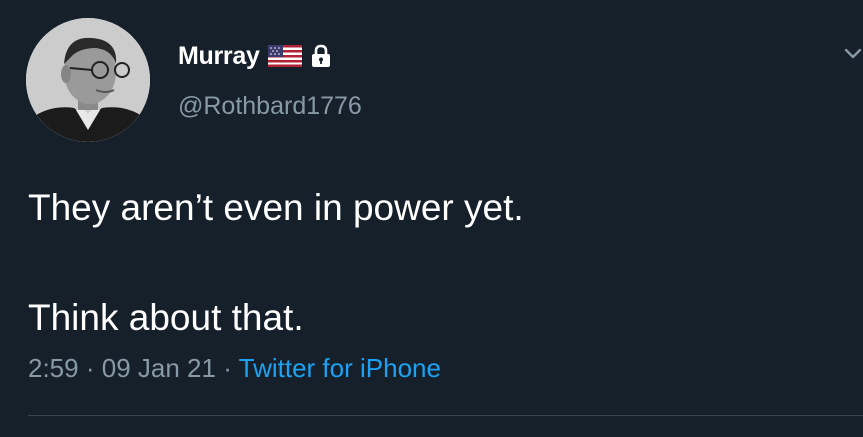 The image size is (863, 437). What do you see at coordinates (159, 368) in the screenshot?
I see `tweet-date: 09 Jan 21` at bounding box center [159, 368].